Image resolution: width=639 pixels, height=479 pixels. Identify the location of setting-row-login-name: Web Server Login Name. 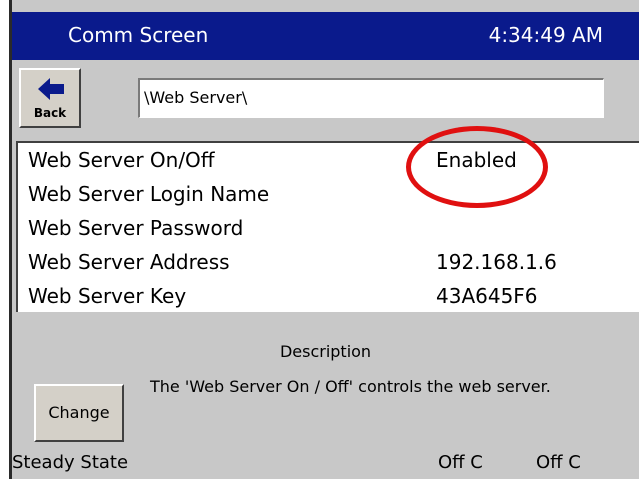
(327, 194).